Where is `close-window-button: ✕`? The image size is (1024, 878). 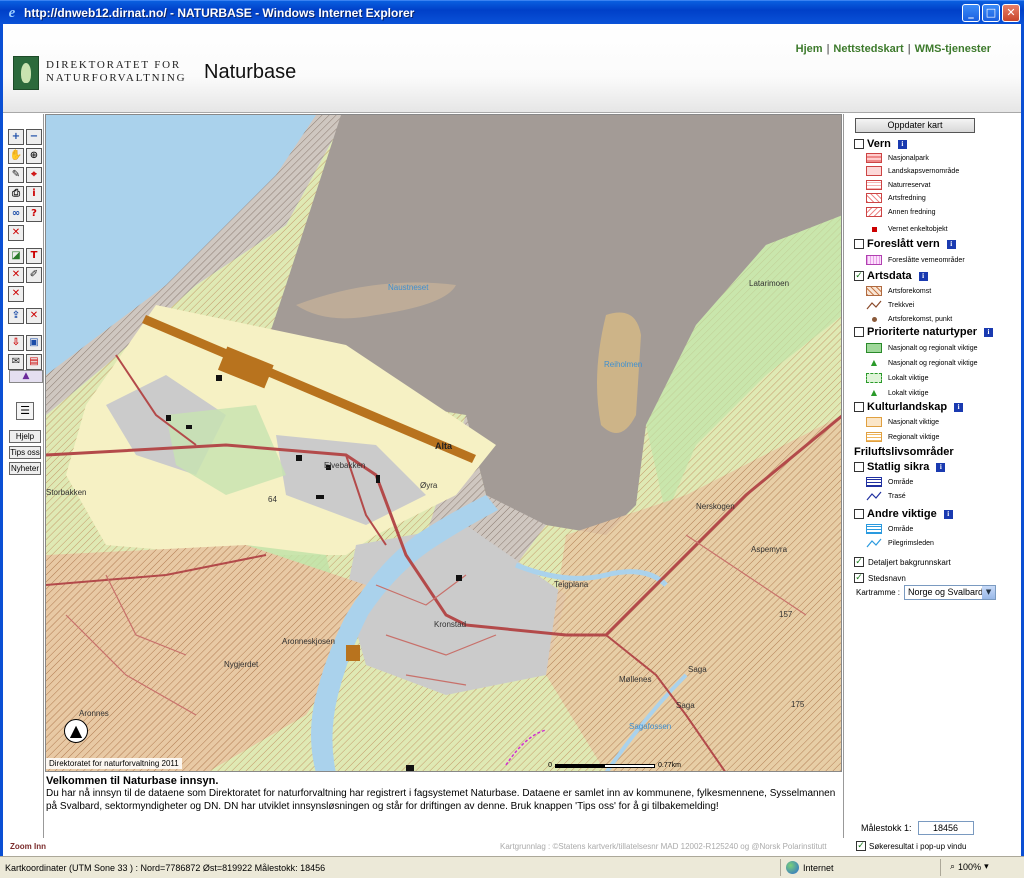
close-window-button: ✕ is located at coordinates (1011, 13).